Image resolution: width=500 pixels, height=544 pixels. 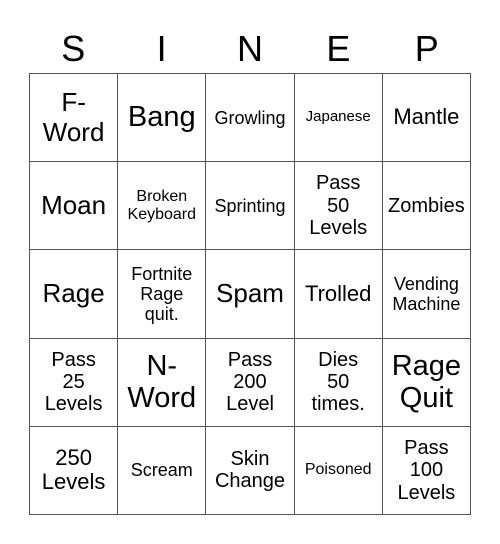 I want to click on bingo-cell: Pass 200 Level, so click(x=250, y=382).